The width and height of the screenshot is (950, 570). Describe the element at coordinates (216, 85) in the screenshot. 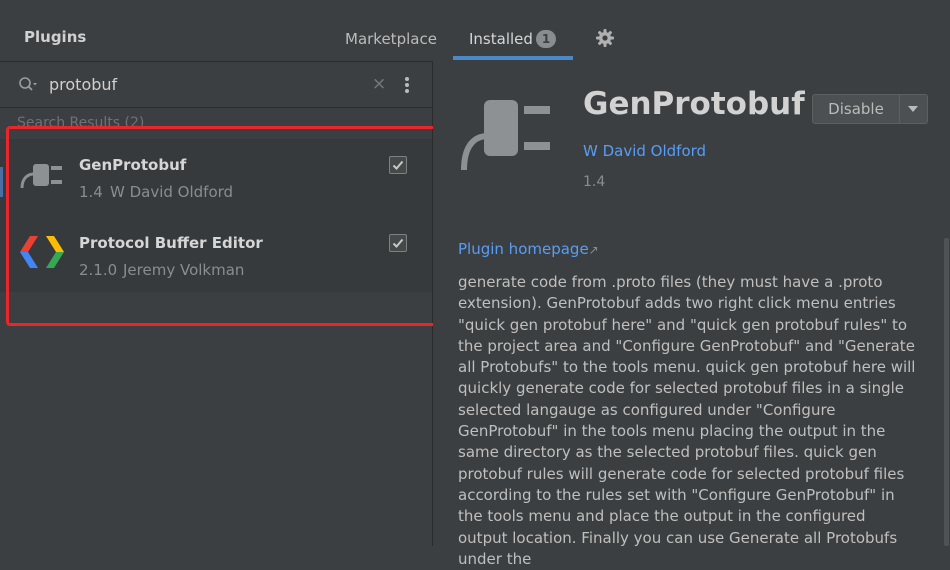

I see `search-bar: protobuf ×` at that location.